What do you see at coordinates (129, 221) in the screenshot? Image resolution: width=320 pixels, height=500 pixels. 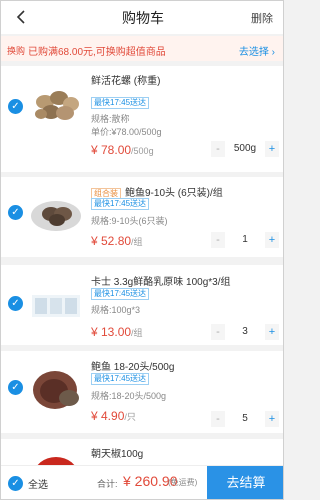 I see `item-spec: 规格:9-10头(6只装)` at bounding box center [129, 221].